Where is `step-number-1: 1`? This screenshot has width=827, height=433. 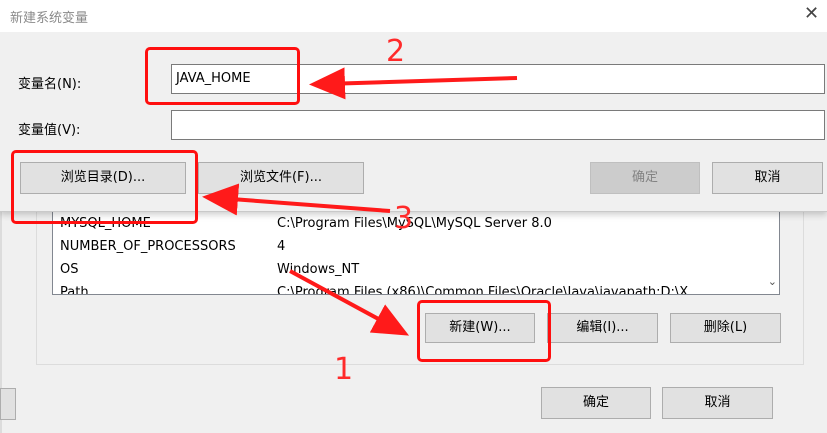 step-number-1: 1 is located at coordinates (344, 369).